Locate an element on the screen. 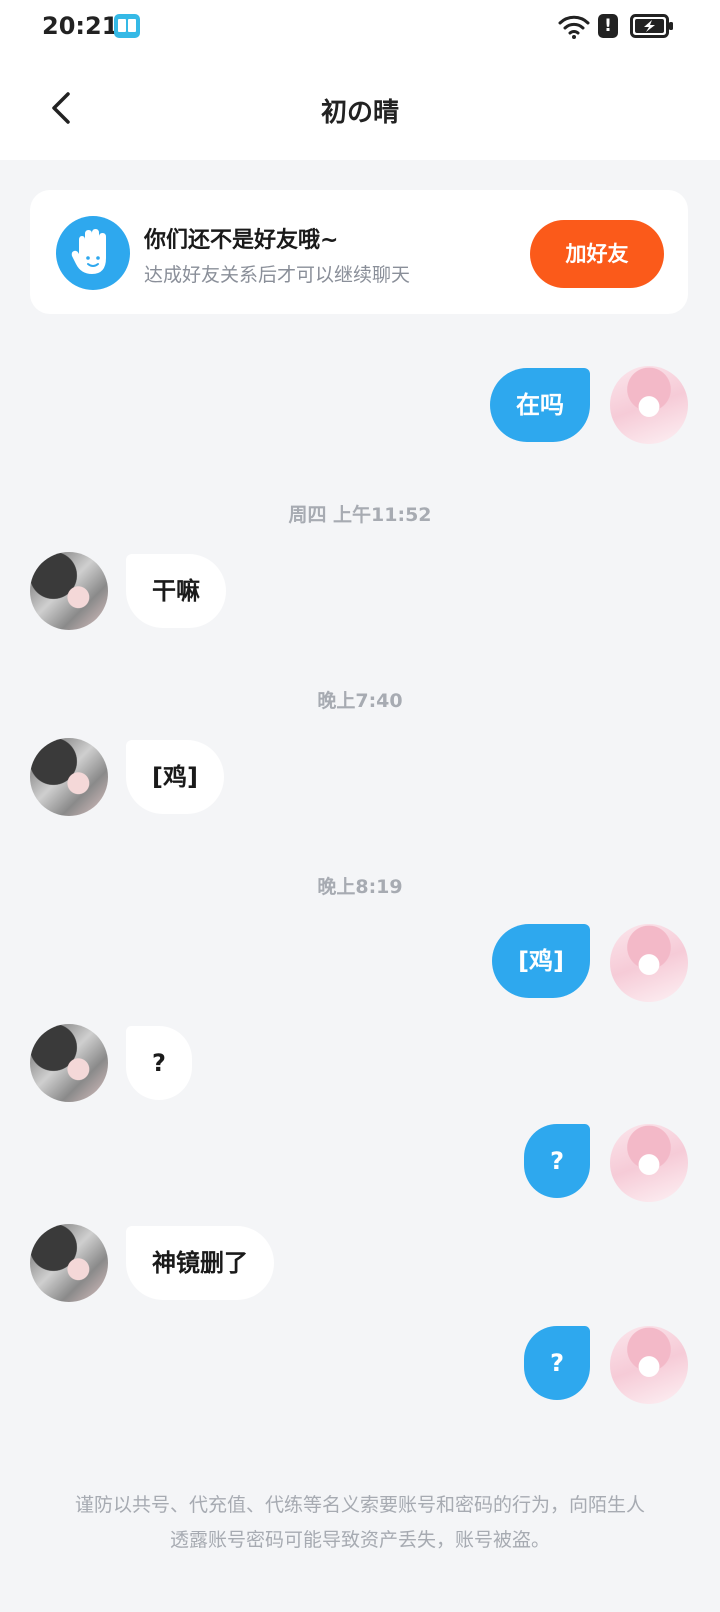 The height and width of the screenshot is (1612, 720). status-time: 20:21 is located at coordinates (80, 26).